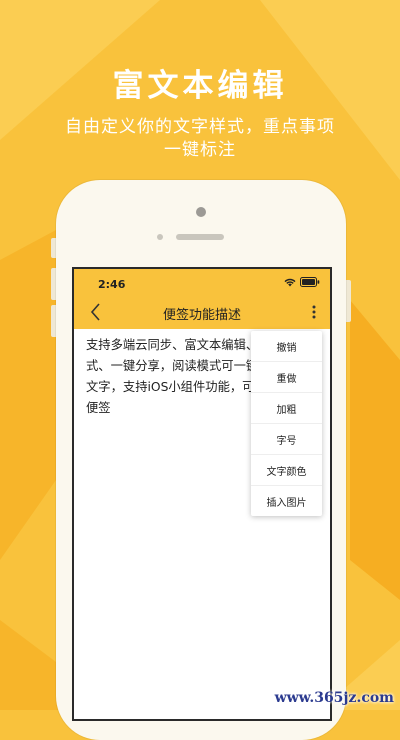  Describe the element at coordinates (200, 86) in the screenshot. I see `promo-headline: 富文本编辑` at that location.